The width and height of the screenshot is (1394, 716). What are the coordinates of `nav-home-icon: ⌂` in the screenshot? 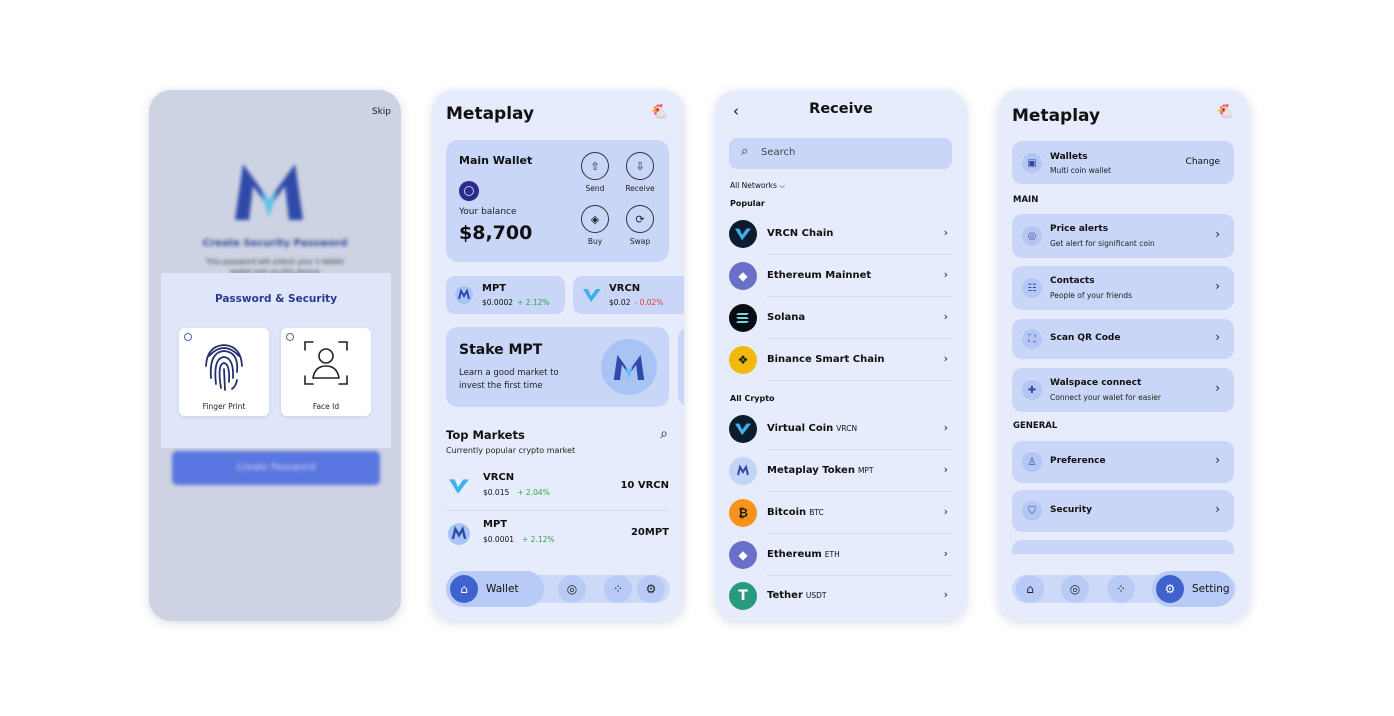 It's located at (1030, 589).